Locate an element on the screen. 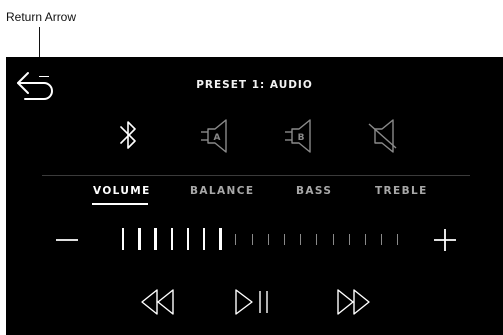 The height and width of the screenshot is (335, 503). play-pause-icon is located at coordinates (251, 302).